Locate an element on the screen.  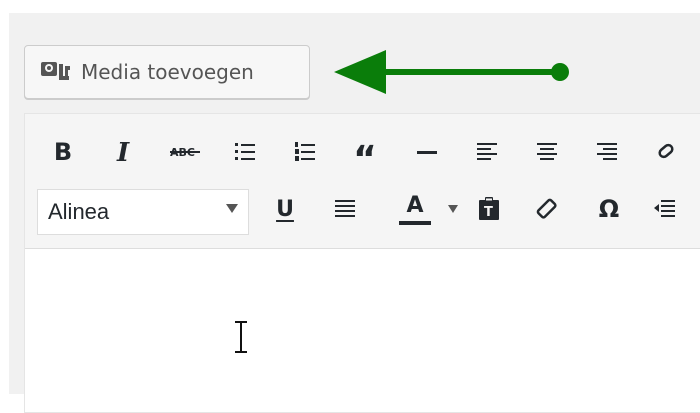
text-color-icon: A is located at coordinates (415, 209).